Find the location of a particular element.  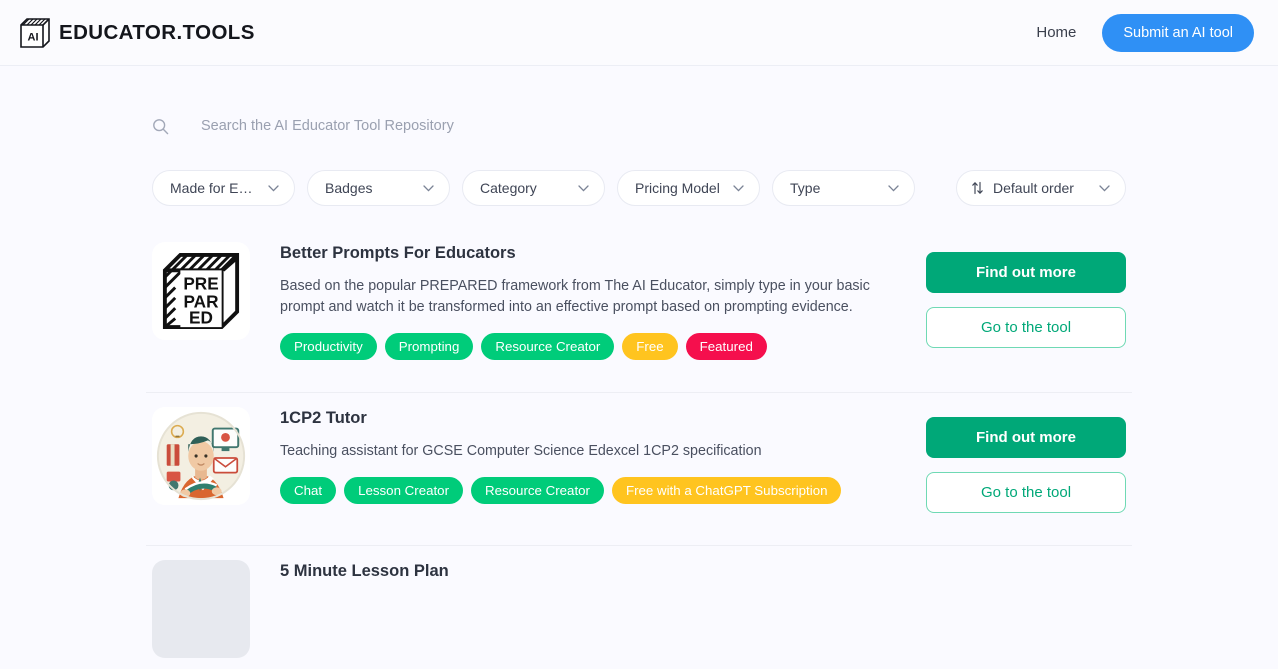

tool-tag: Chat is located at coordinates (308, 491).